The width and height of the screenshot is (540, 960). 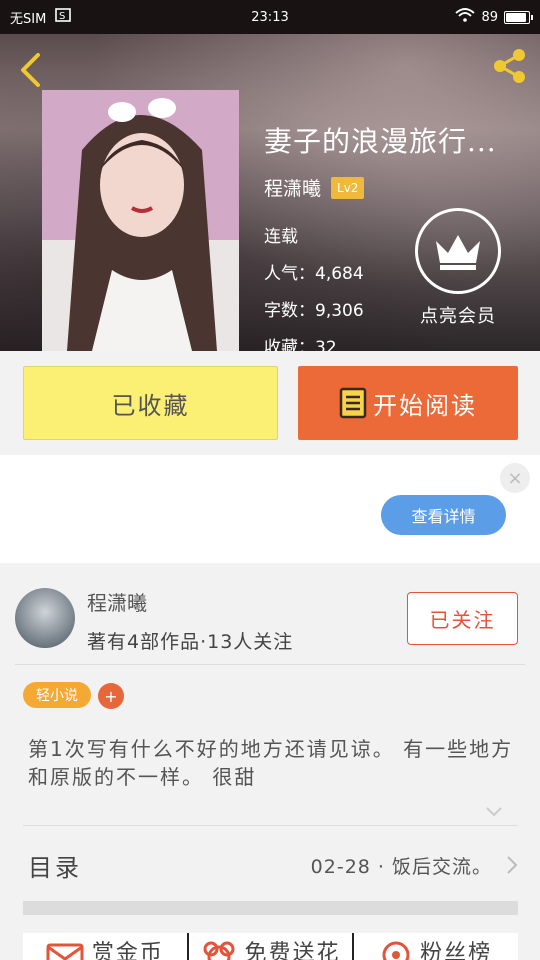 I want to click on book-cover, so click(x=140, y=220).